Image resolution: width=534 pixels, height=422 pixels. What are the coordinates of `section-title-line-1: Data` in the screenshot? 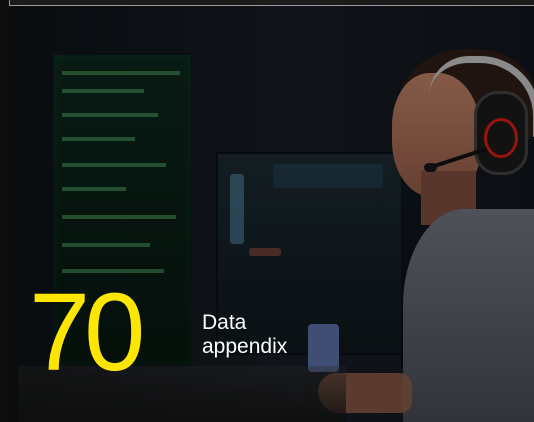 It's located at (224, 322).